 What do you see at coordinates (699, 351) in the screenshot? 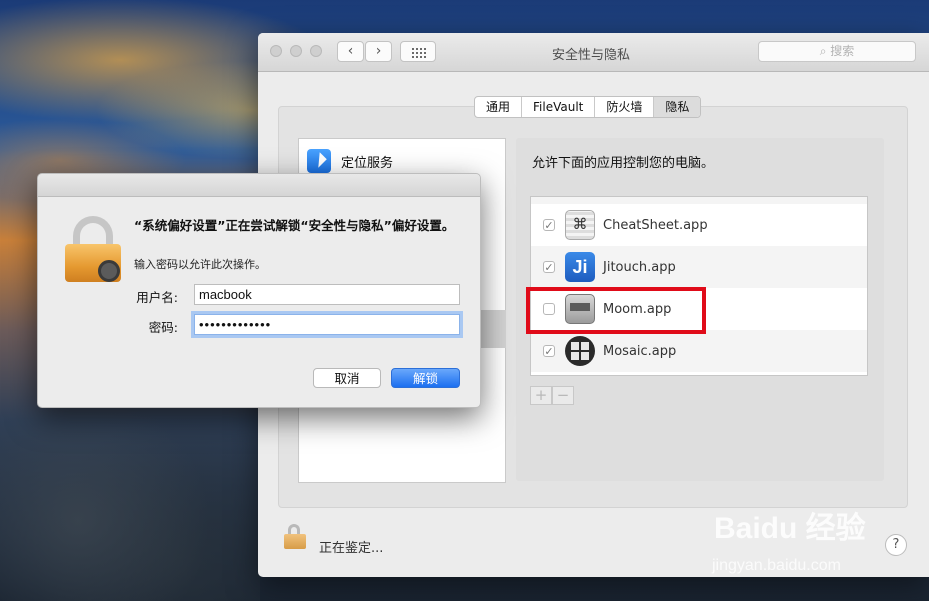
I see `app-row-mosaic: ✓ Mosaic.app` at bounding box center [699, 351].